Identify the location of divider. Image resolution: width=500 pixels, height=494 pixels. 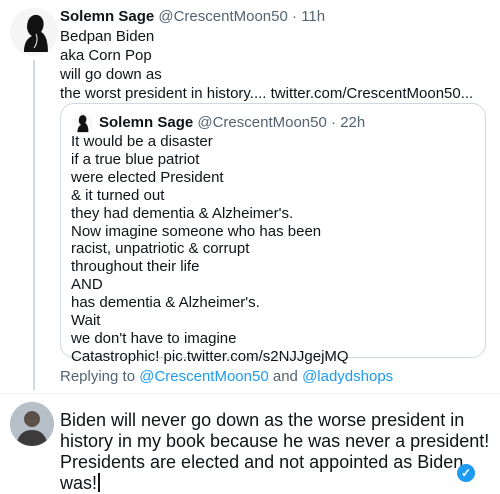
(250, 393).